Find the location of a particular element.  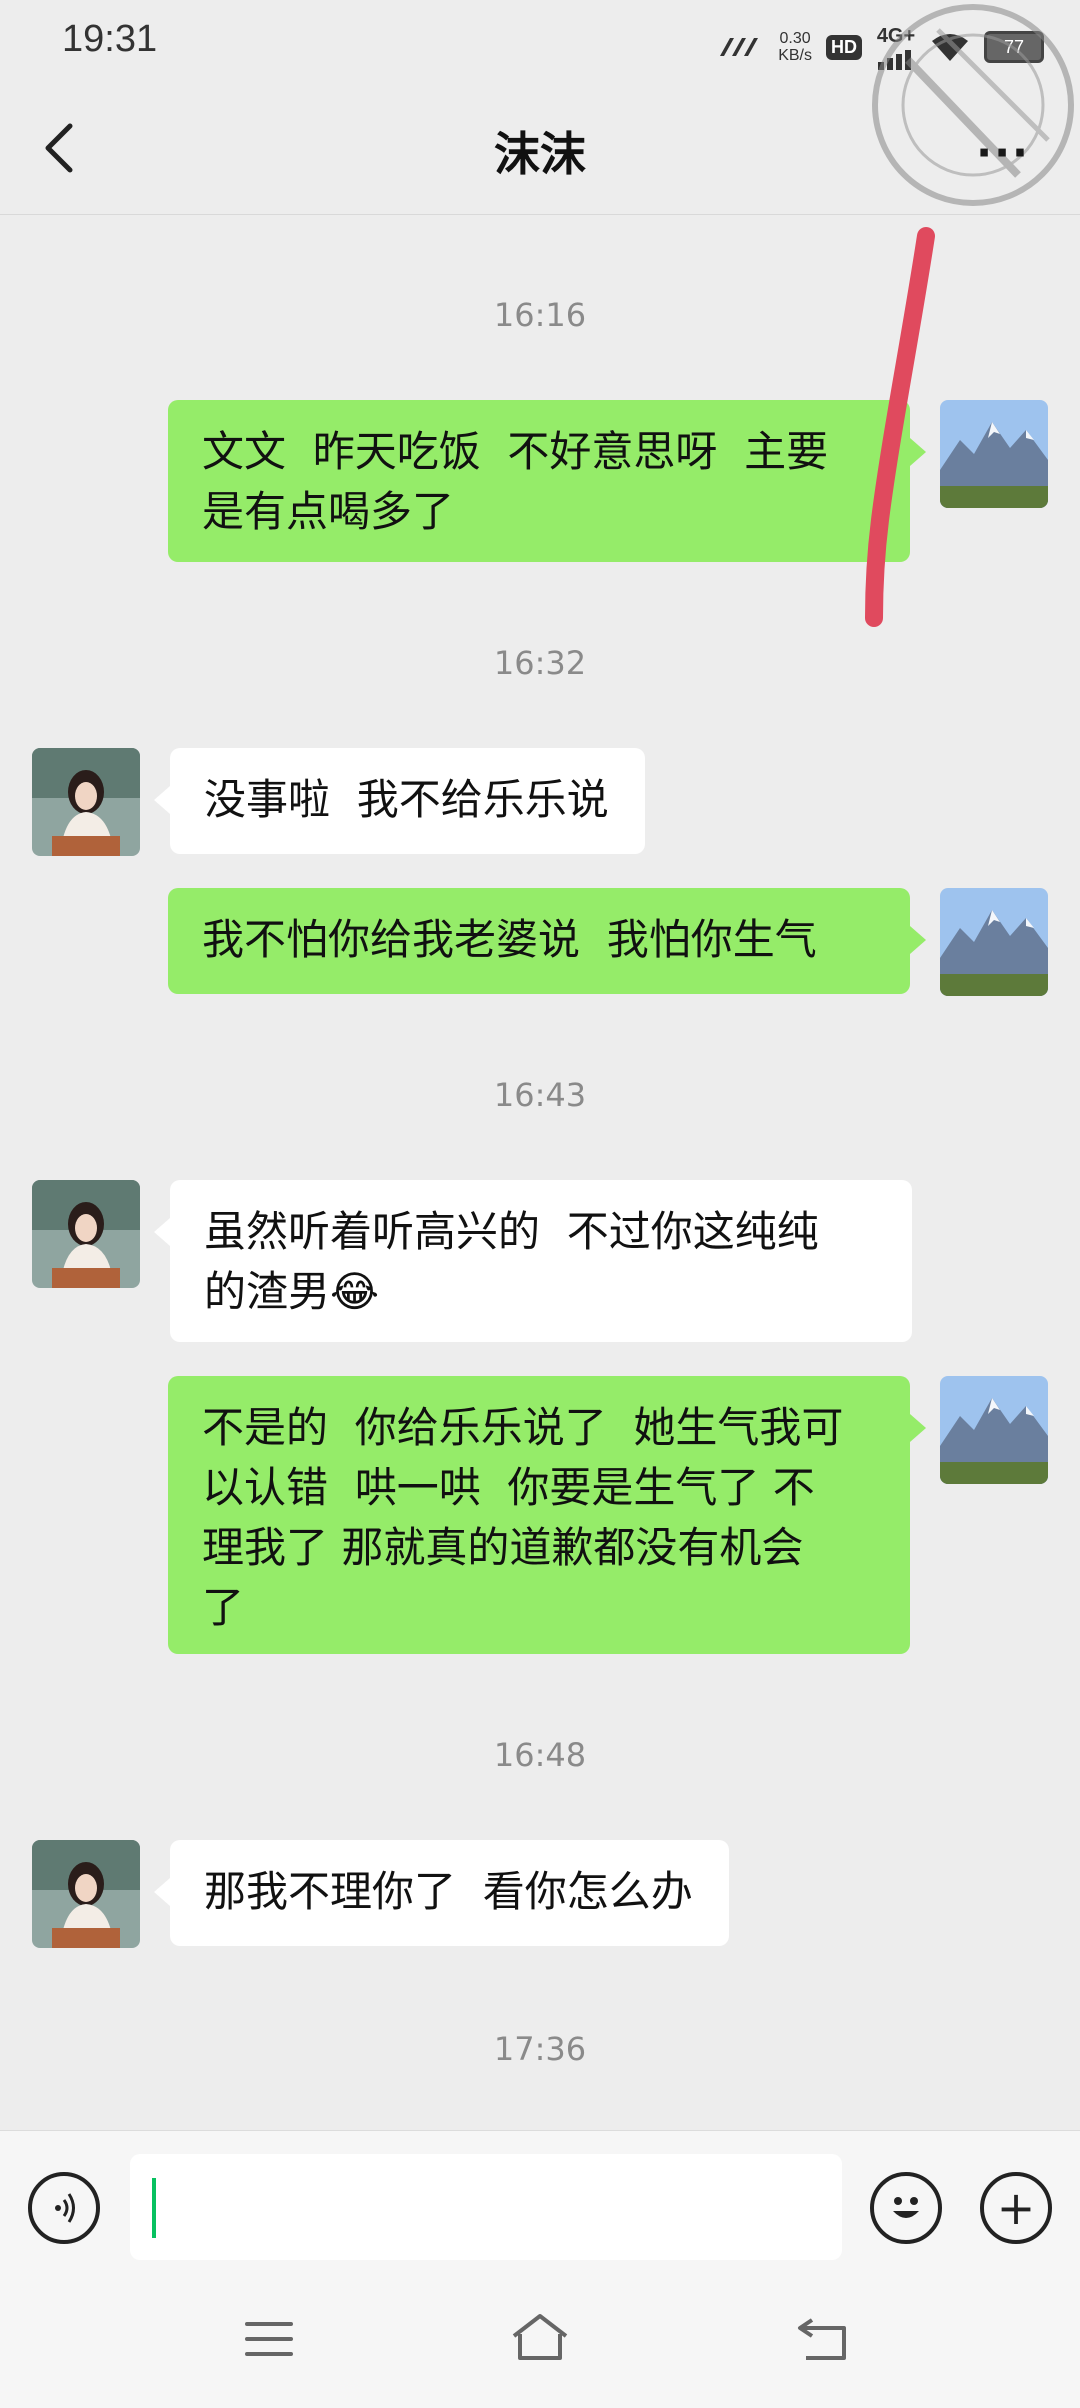

message-bubble-me: 我不怕你给我老婆说 我怕你生气 is located at coordinates (547, 941).